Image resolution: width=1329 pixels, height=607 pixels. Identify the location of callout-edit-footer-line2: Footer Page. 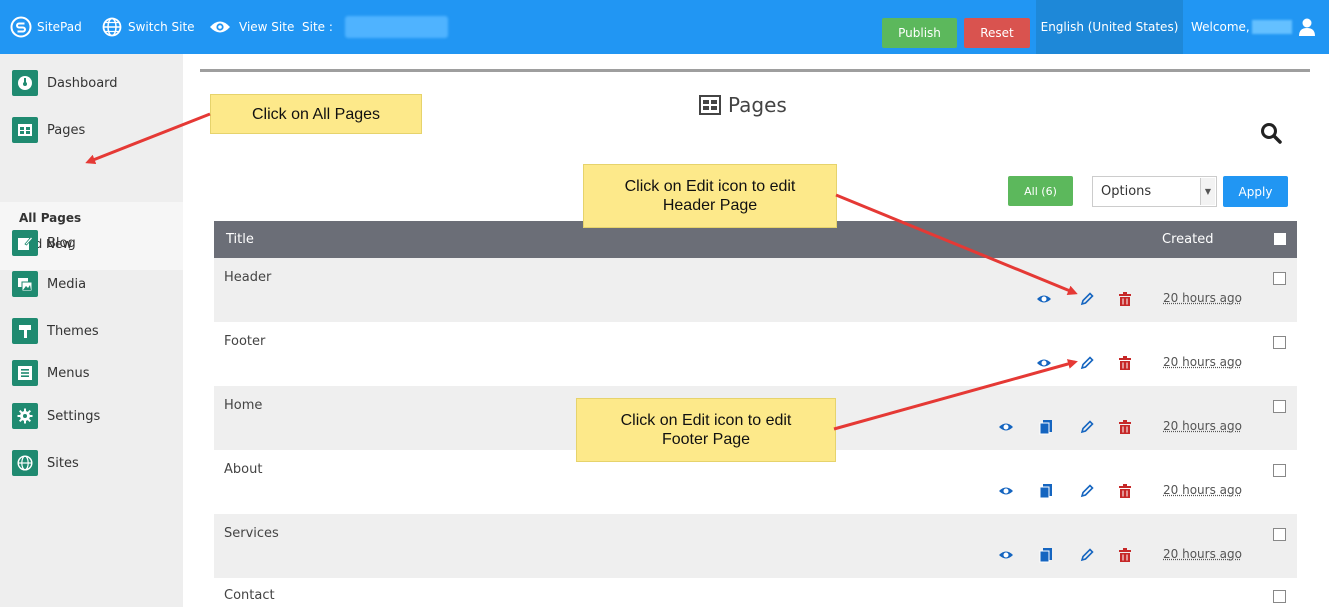
(706, 439).